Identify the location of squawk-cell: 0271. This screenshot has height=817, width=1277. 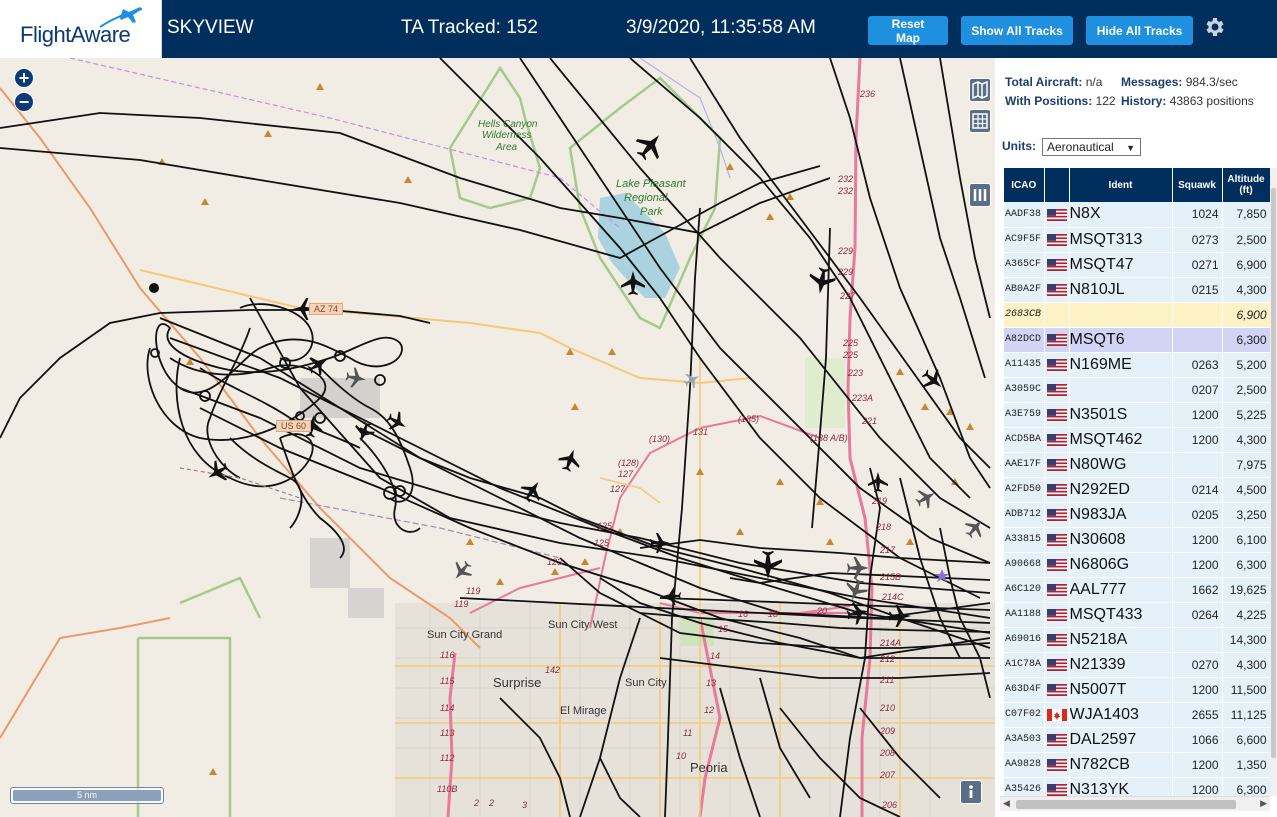
(1197, 265).